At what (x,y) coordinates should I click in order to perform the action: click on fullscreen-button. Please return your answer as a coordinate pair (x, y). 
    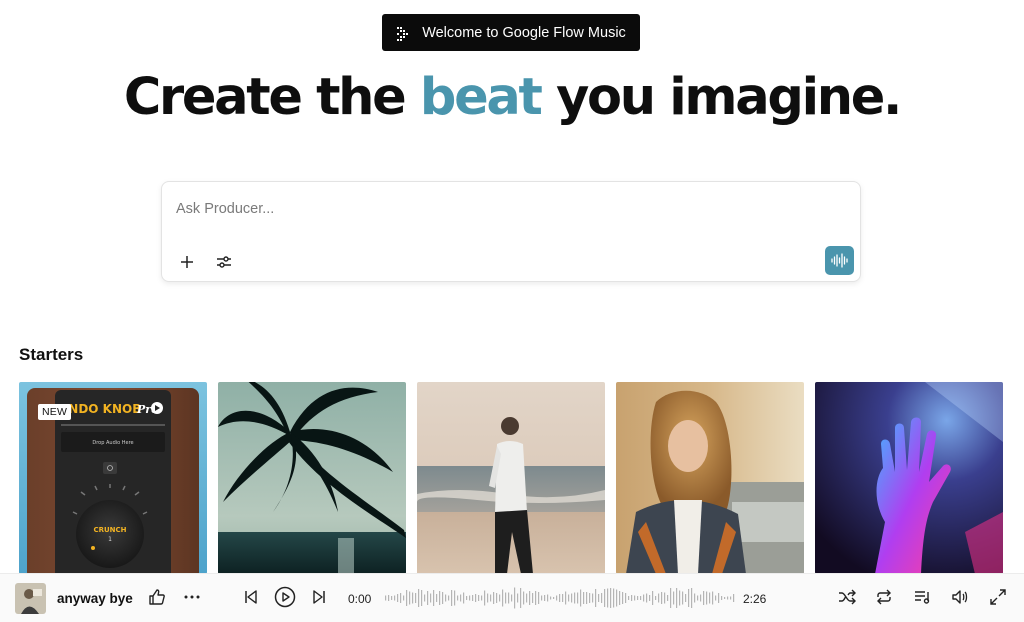
    Looking at the image, I should click on (998, 597).